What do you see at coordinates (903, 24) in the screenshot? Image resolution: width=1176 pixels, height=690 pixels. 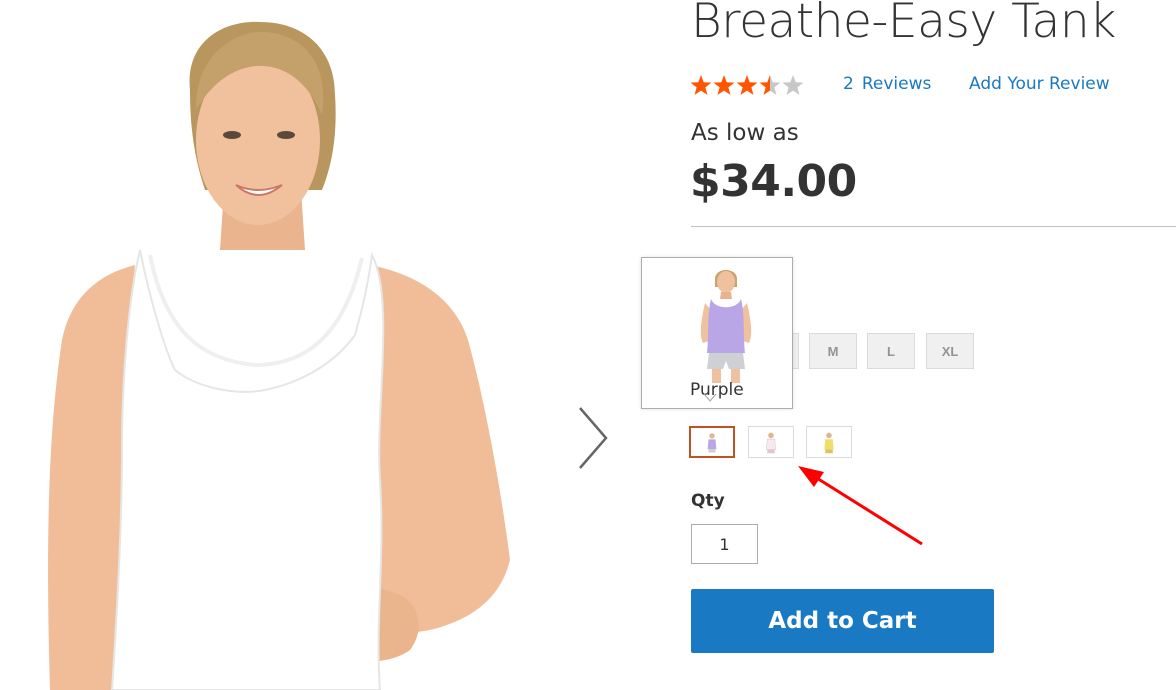 I see `product-title: Breathe-Easy Tank` at bounding box center [903, 24].